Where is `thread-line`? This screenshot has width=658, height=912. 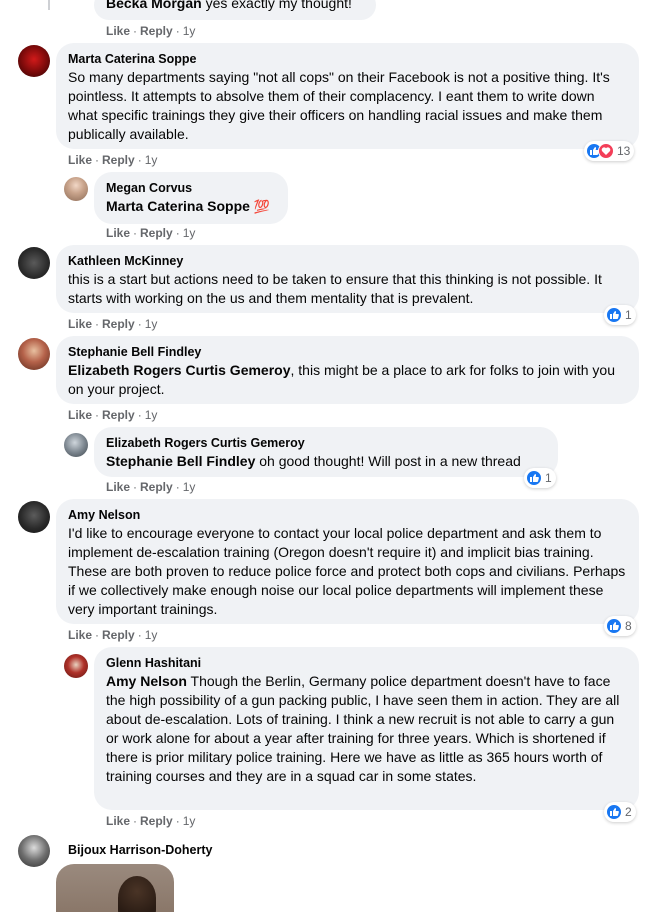 thread-line is located at coordinates (49, 5).